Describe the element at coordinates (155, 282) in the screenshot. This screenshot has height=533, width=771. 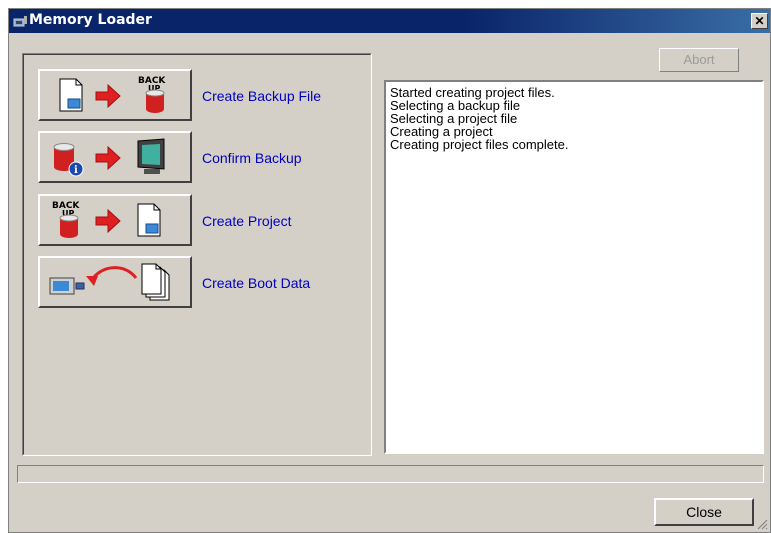
I see `documents-stack-icon` at that location.